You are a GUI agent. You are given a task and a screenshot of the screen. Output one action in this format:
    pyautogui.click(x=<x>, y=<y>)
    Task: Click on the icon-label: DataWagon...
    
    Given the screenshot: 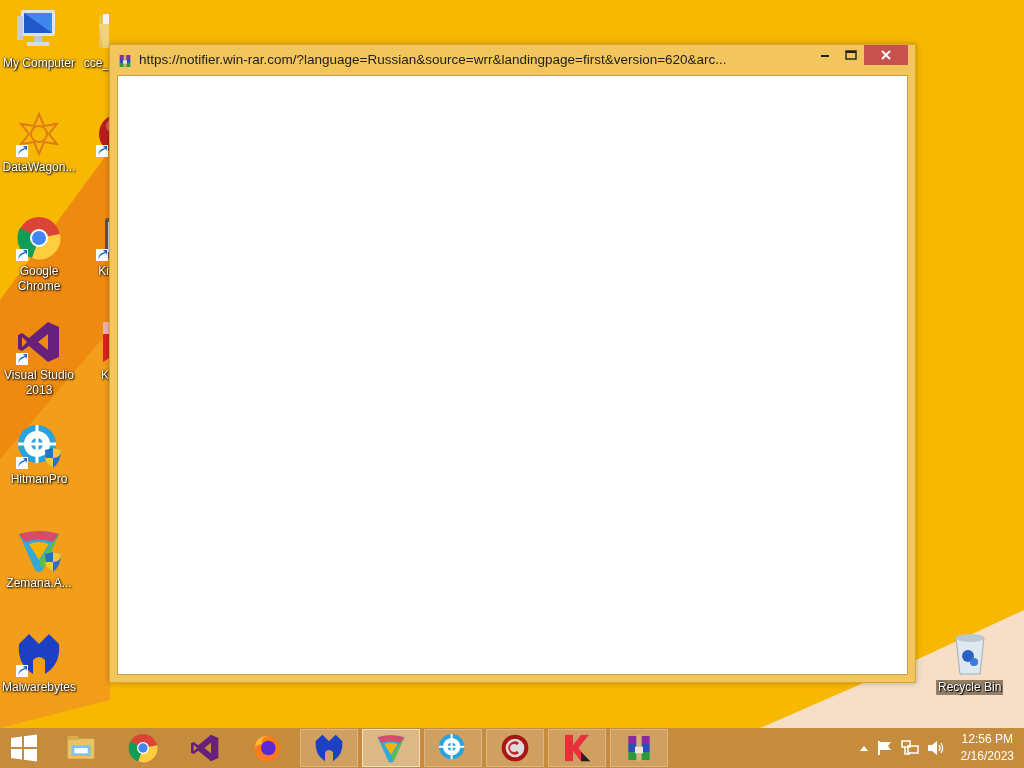 What is the action you would take?
    pyautogui.click(x=39, y=167)
    